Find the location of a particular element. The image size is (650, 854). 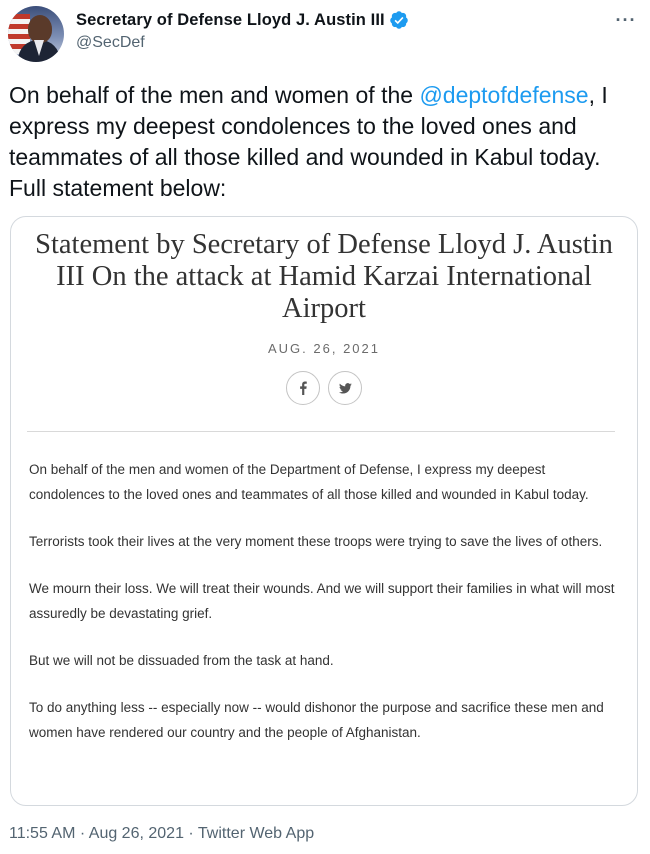

share-buttons is located at coordinates (324, 388).